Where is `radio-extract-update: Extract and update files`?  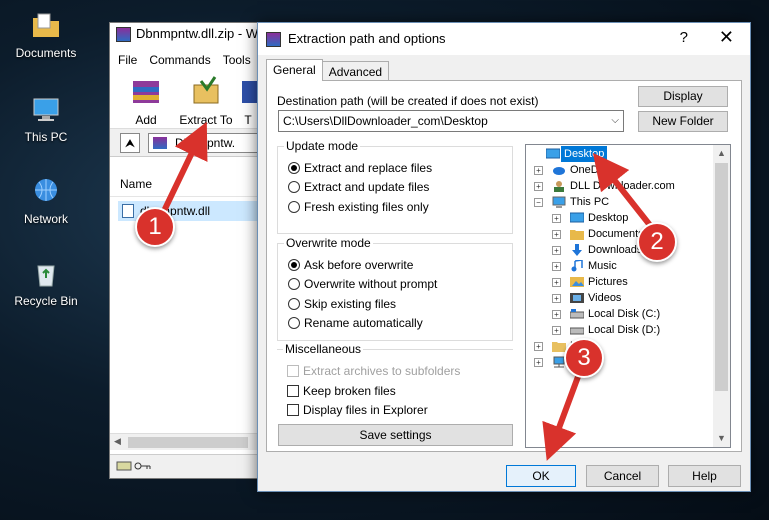 radio-extract-update: Extract and update files is located at coordinates (358, 187).